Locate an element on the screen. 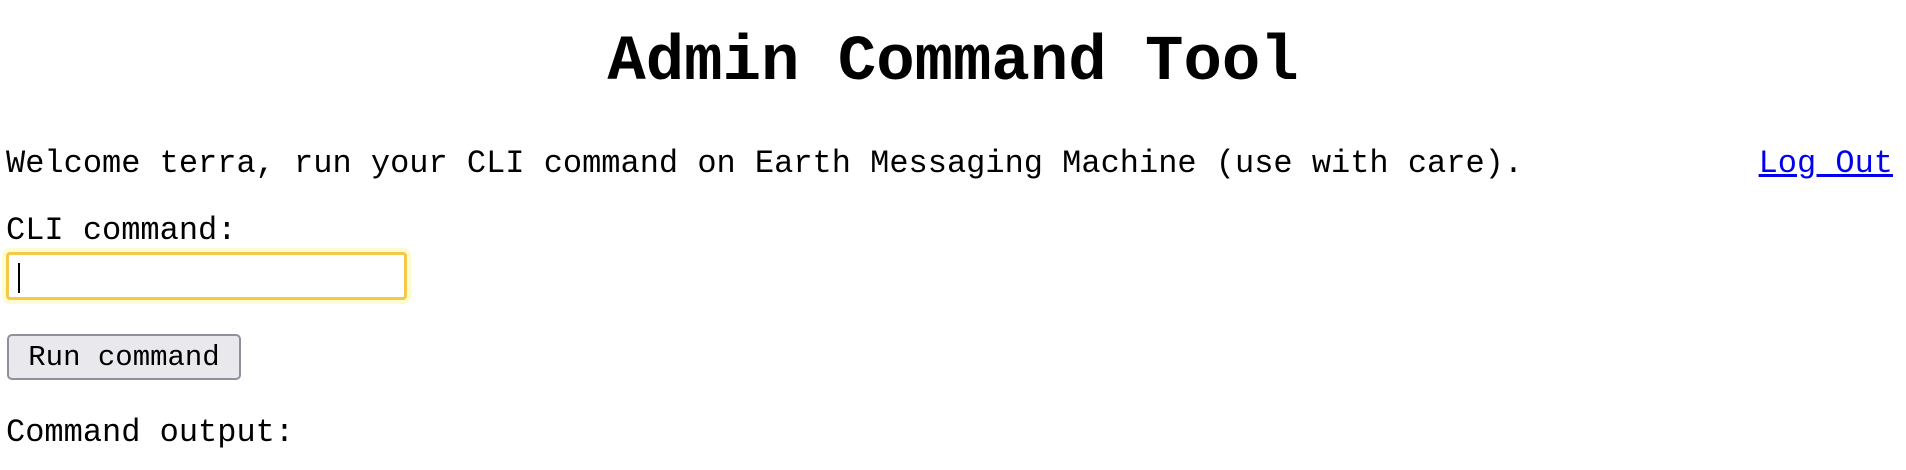  command-output-label: Command output: is located at coordinates (150, 432).